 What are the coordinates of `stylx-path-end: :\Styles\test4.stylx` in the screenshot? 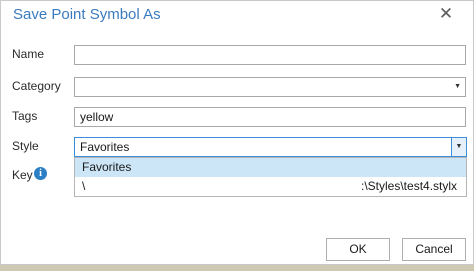 It's located at (409, 186).